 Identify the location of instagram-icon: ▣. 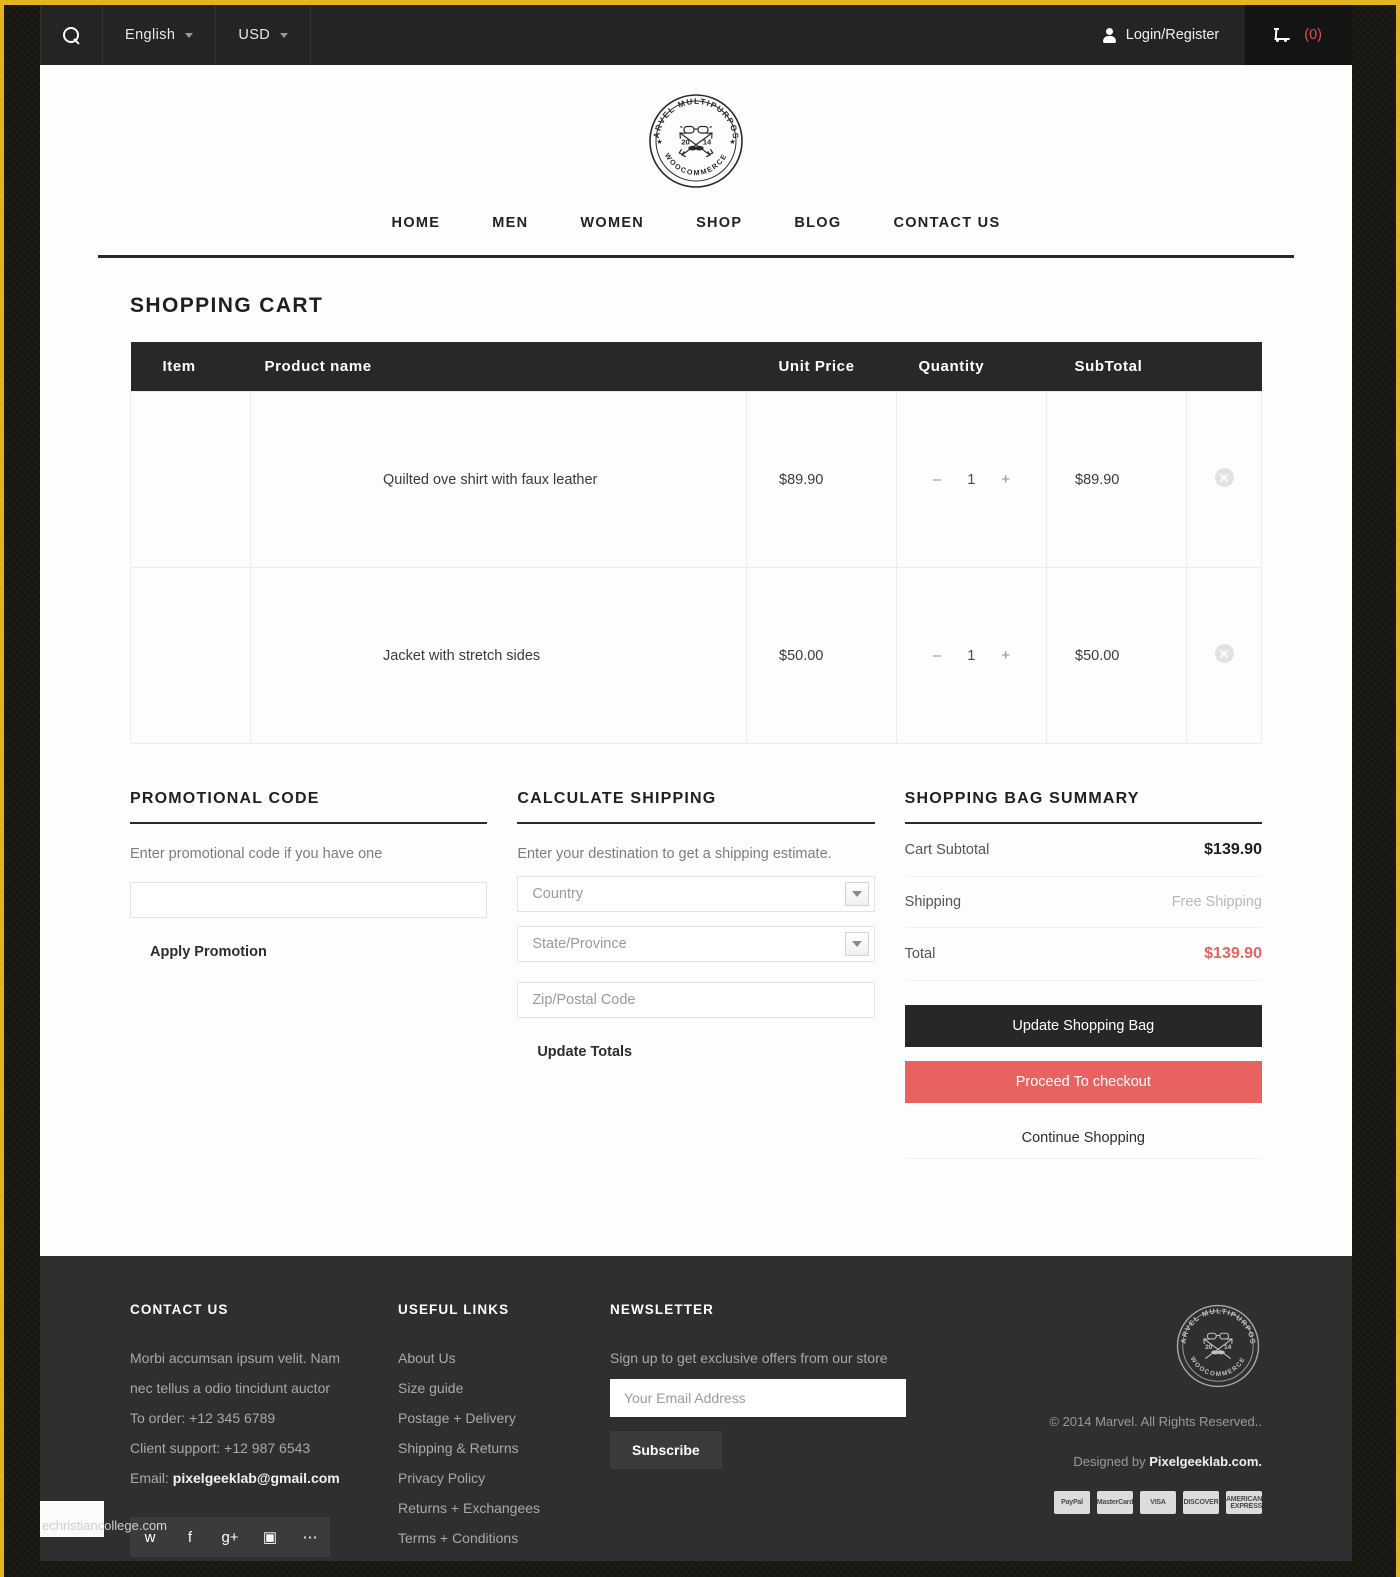
(270, 1537).